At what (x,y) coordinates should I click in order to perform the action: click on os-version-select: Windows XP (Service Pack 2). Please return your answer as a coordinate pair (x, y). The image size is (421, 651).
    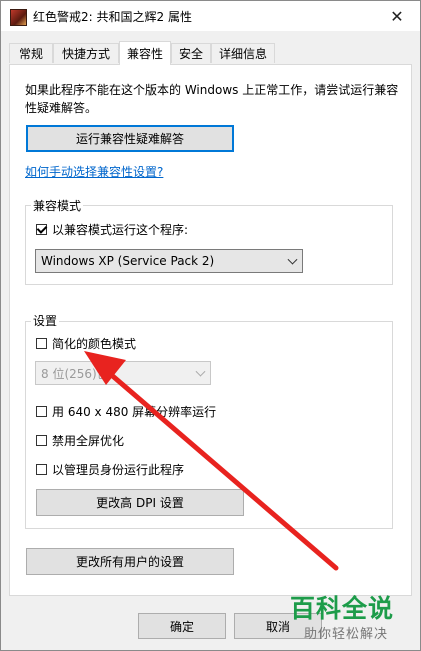
    Looking at the image, I should click on (169, 261).